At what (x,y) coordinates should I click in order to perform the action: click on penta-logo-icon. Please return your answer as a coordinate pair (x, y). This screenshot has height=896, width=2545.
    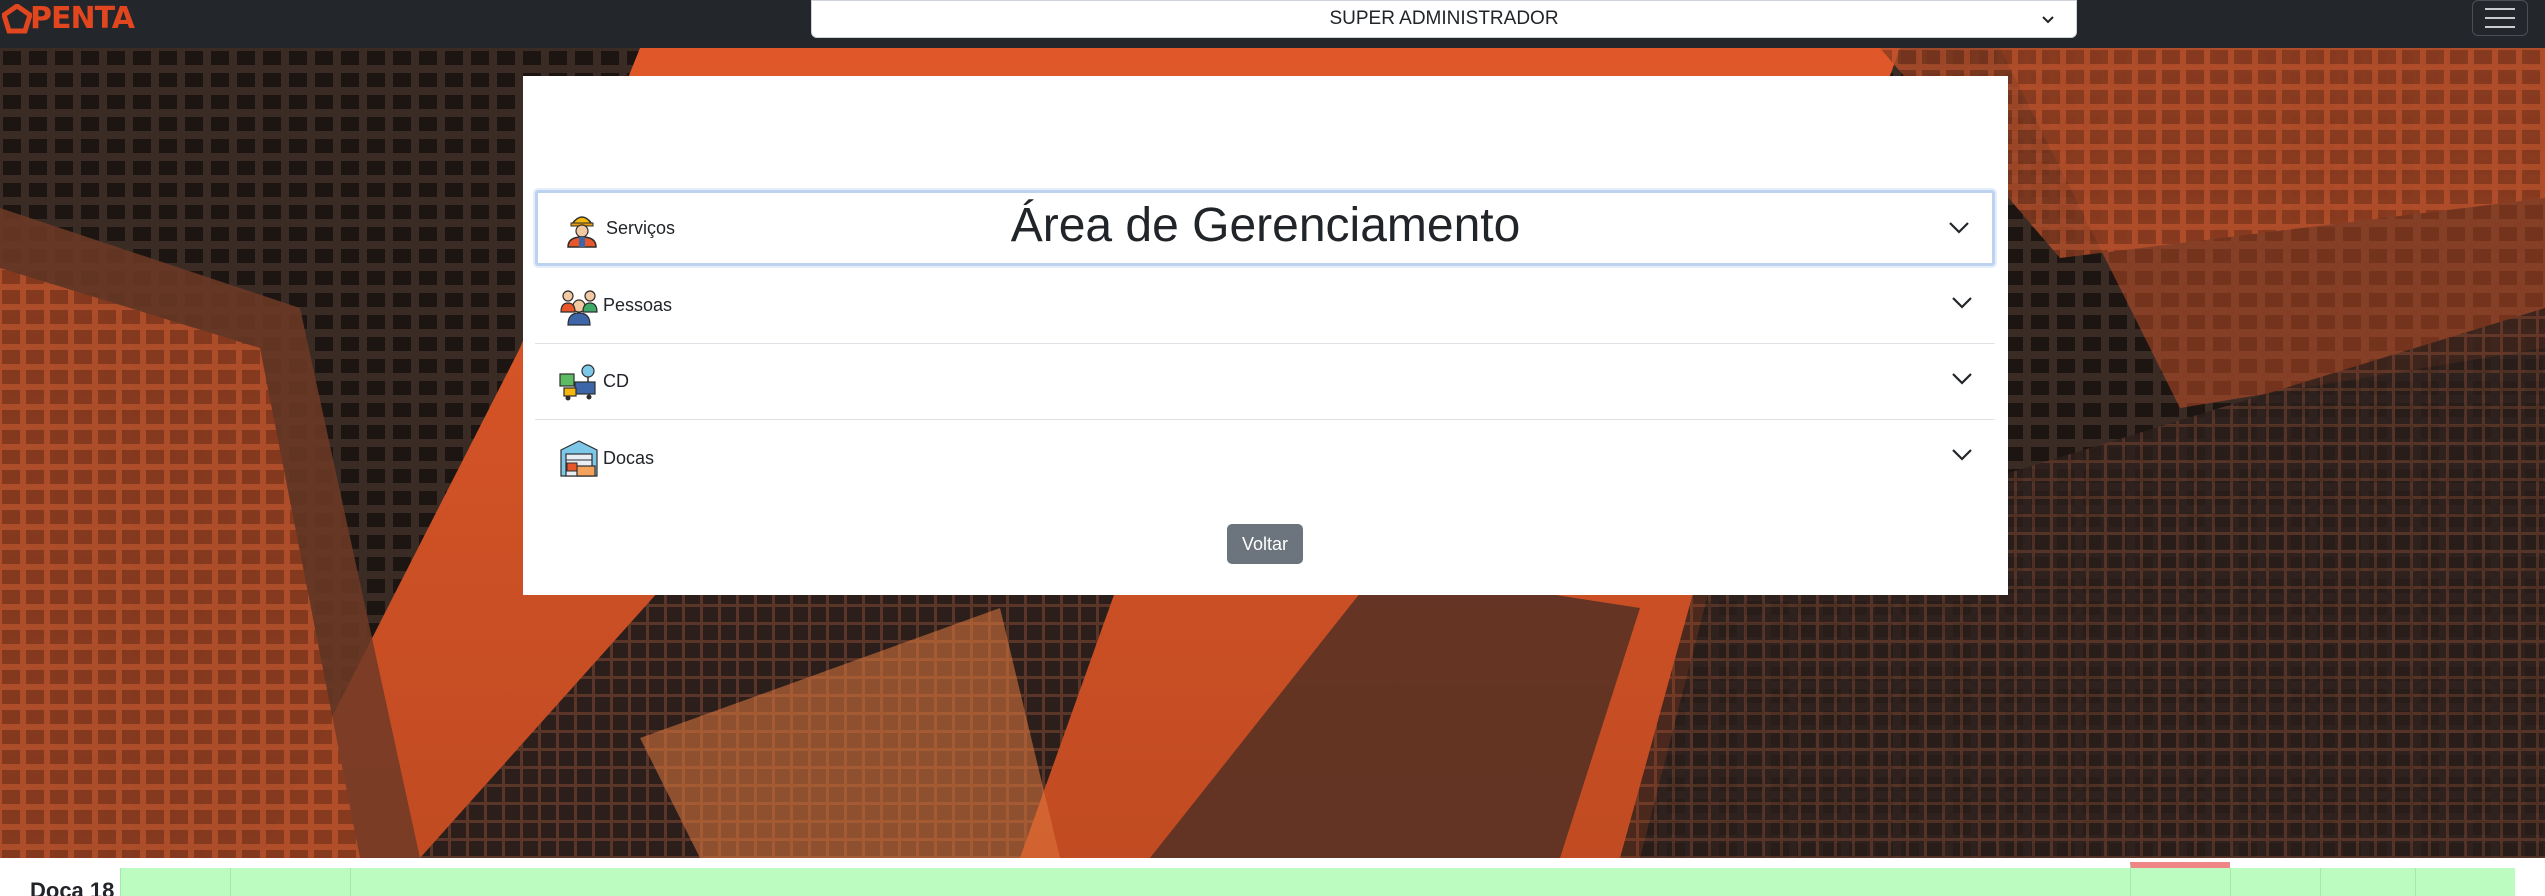
    Looking at the image, I should click on (17, 19).